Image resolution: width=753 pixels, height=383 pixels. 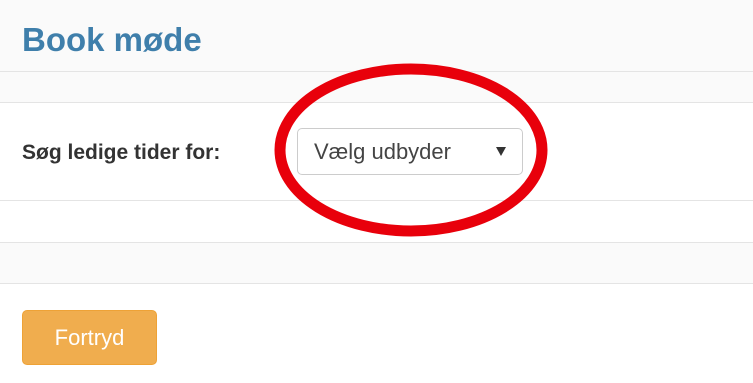 What do you see at coordinates (382, 151) in the screenshot?
I see `provider-select-value: Vælg udbyder` at bounding box center [382, 151].